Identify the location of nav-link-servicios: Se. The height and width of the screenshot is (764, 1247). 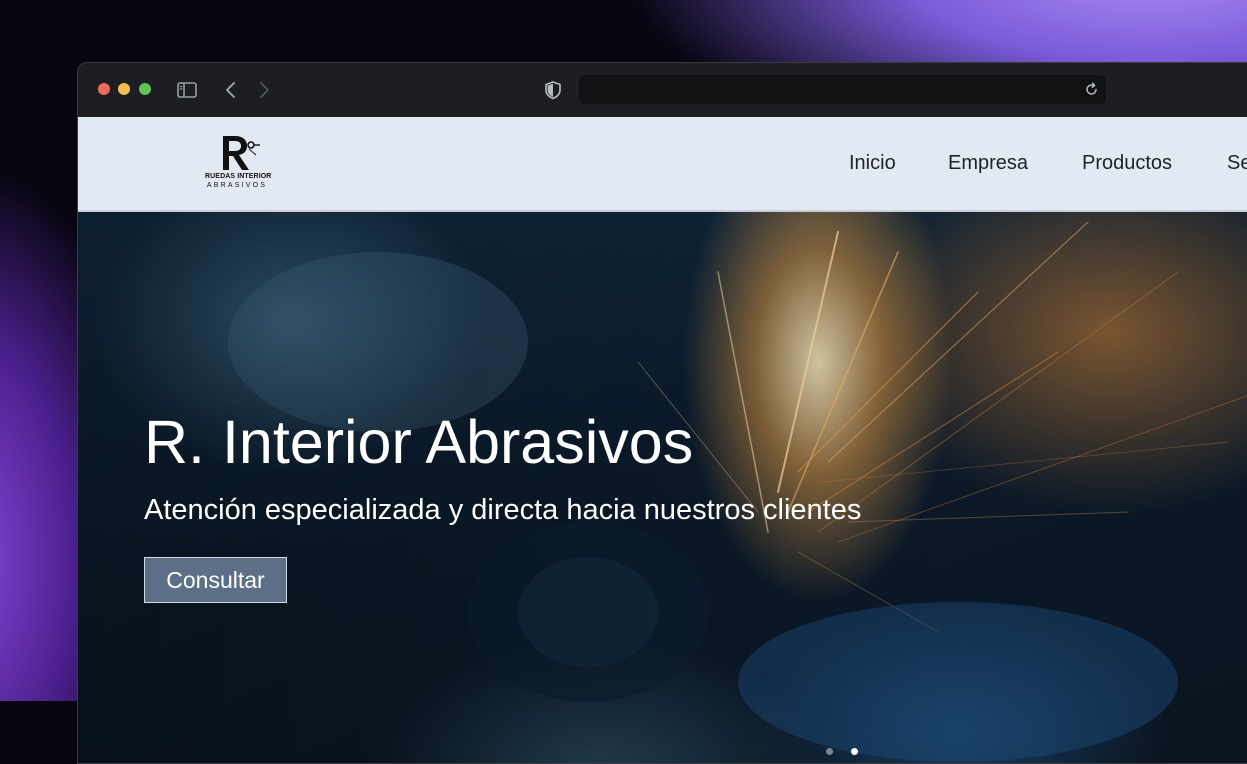
(1237, 164).